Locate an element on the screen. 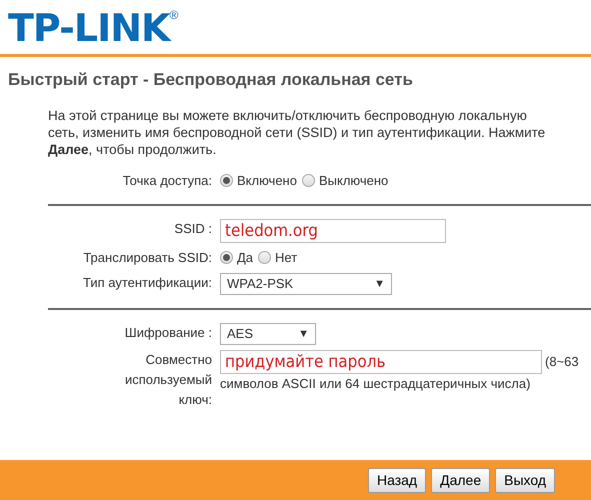 This screenshot has height=500, width=591. dropdown: AES ▼ is located at coordinates (268, 333).